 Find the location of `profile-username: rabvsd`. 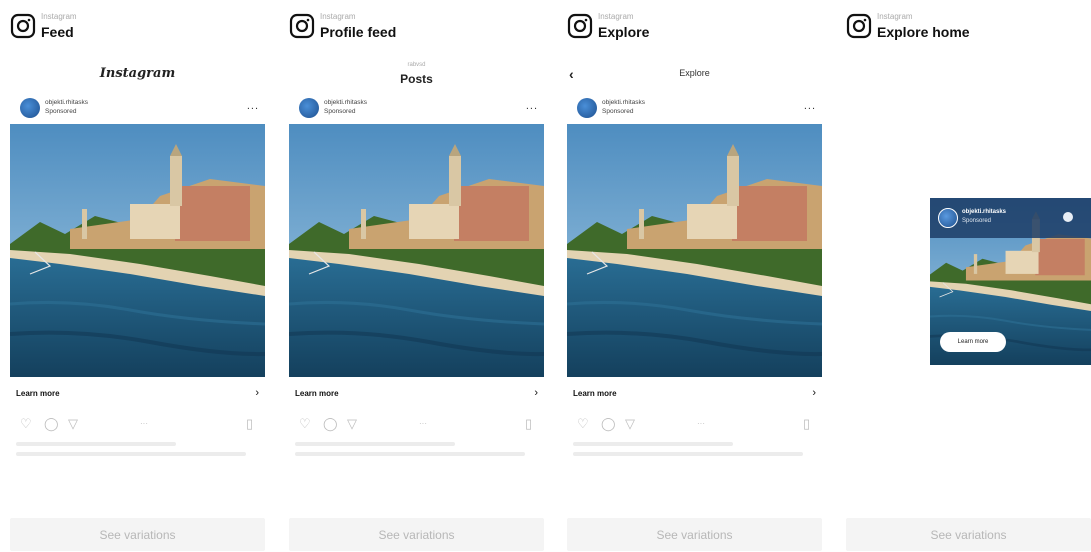

profile-username: rabvsd is located at coordinates (416, 65).